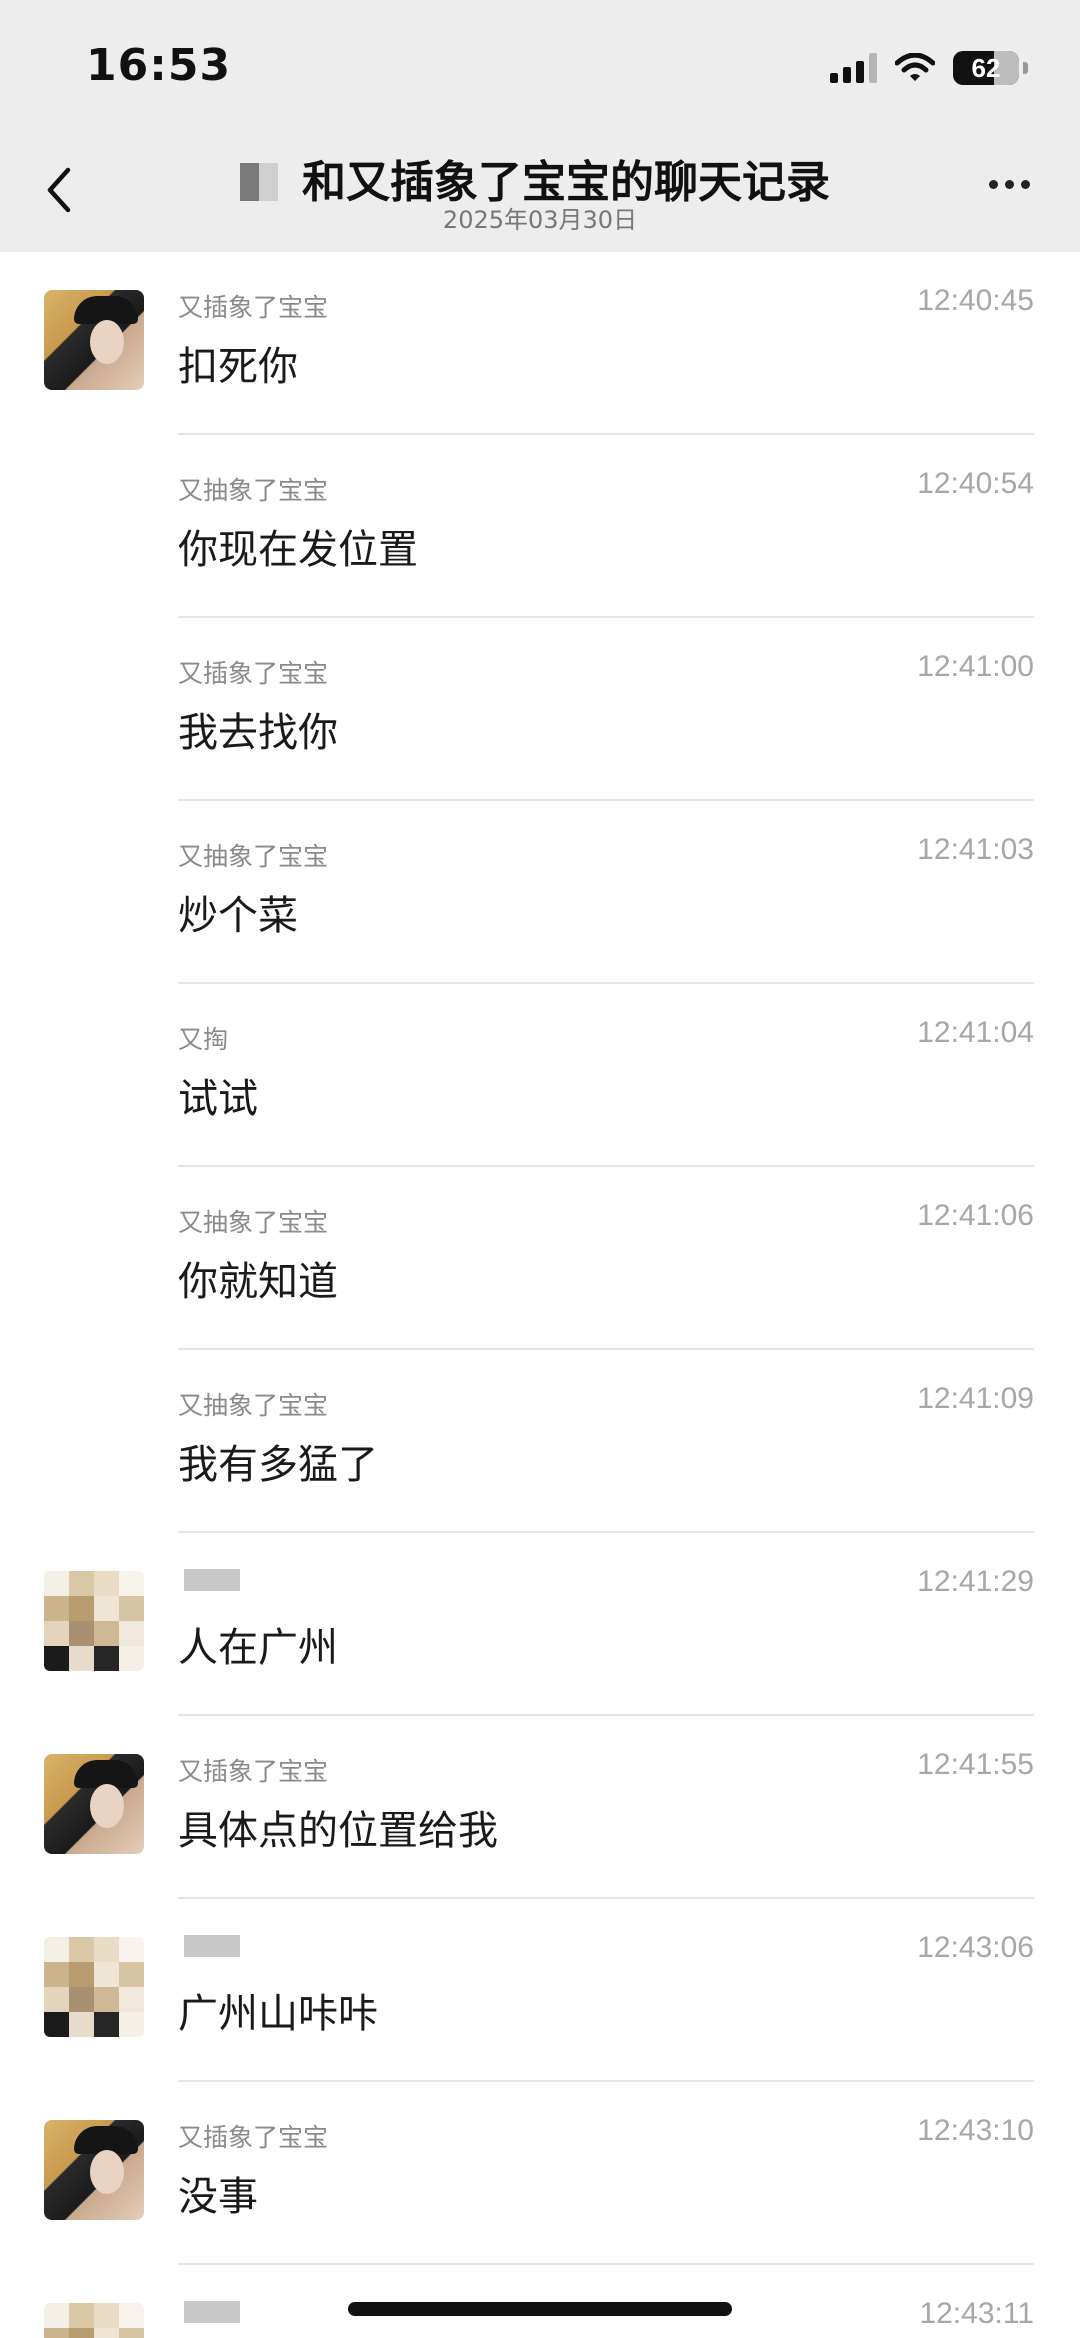 This screenshot has height=2338, width=1080. I want to click on wifi-icon, so click(915, 67).